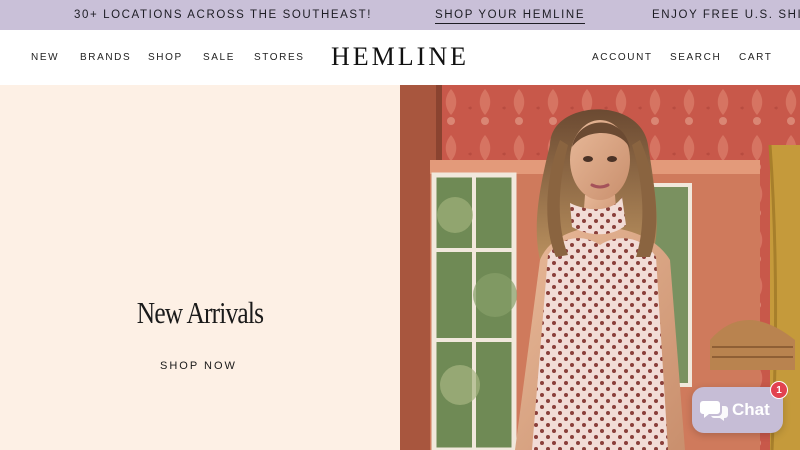 The width and height of the screenshot is (800, 450). I want to click on chat-unread-badge: 1, so click(779, 390).